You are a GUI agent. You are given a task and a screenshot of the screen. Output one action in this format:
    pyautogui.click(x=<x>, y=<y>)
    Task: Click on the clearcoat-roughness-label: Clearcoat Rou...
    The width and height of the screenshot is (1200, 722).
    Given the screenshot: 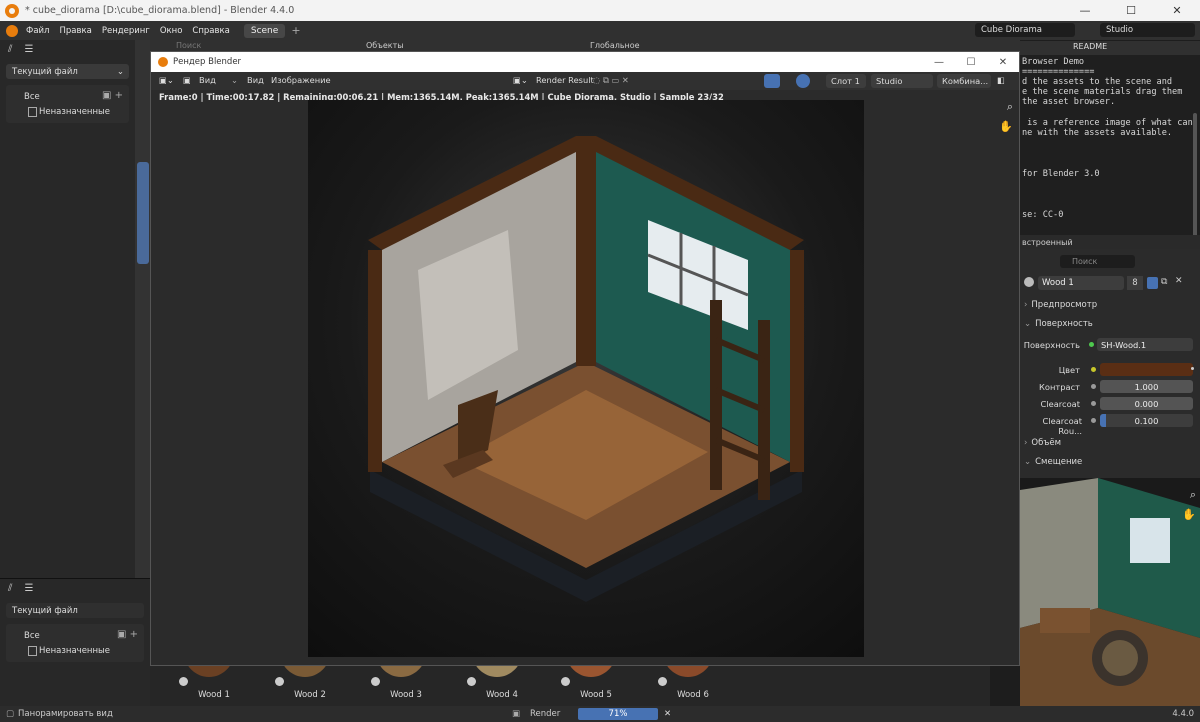 What is the action you would take?
    pyautogui.click(x=1062, y=426)
    